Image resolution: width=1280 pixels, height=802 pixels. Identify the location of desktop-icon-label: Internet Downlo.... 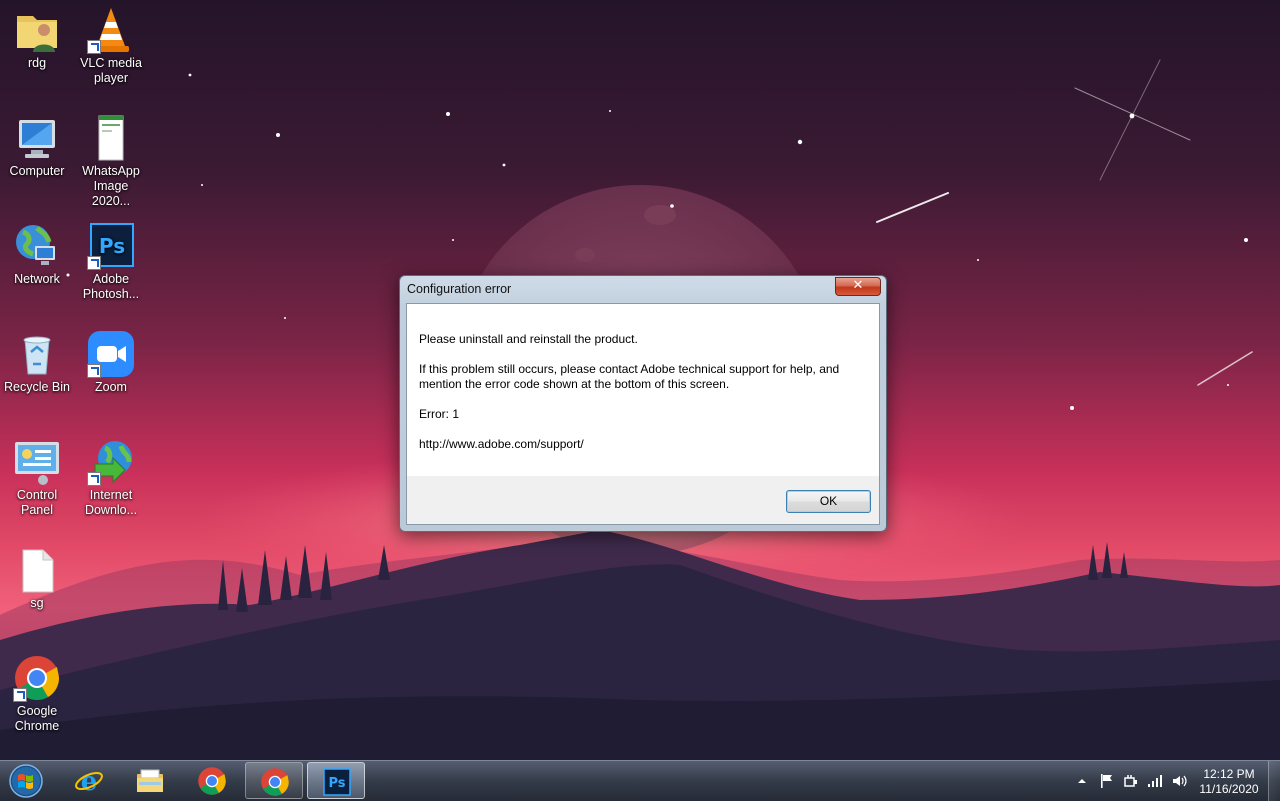
(111, 502).